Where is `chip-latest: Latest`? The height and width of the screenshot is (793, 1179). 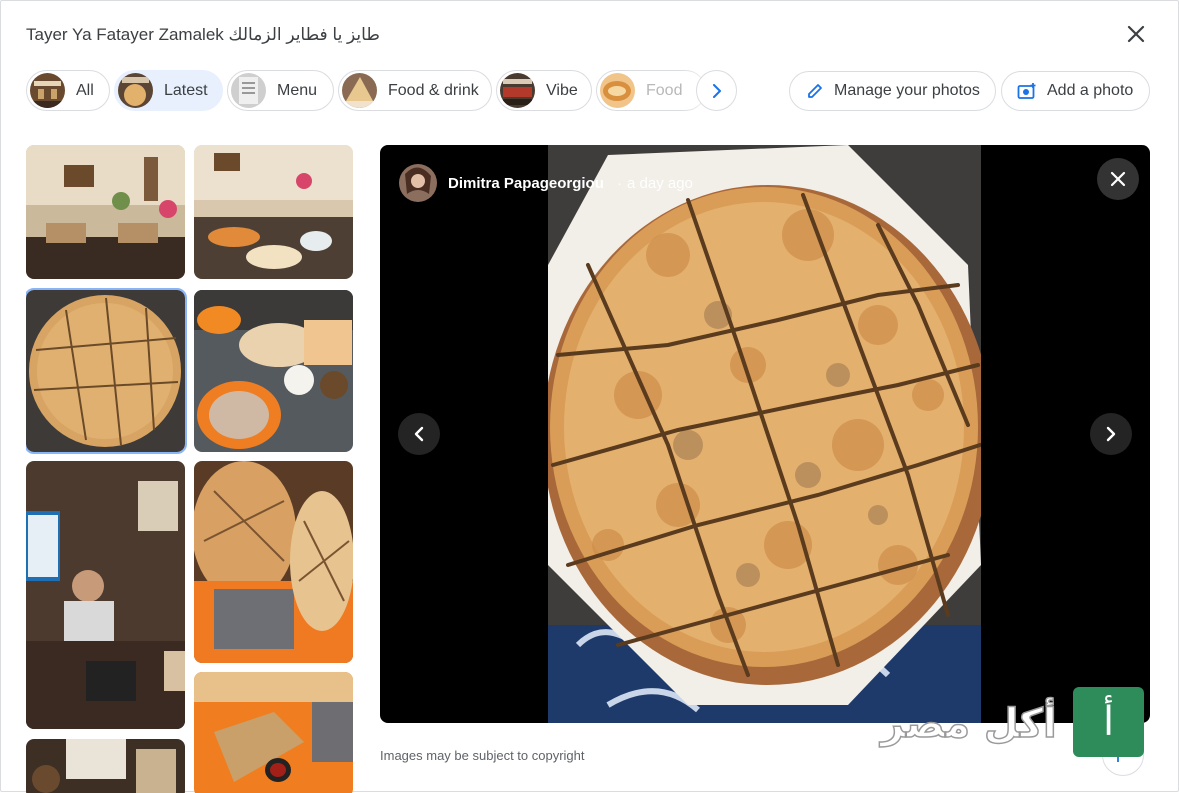
chip-latest: Latest is located at coordinates (168, 90).